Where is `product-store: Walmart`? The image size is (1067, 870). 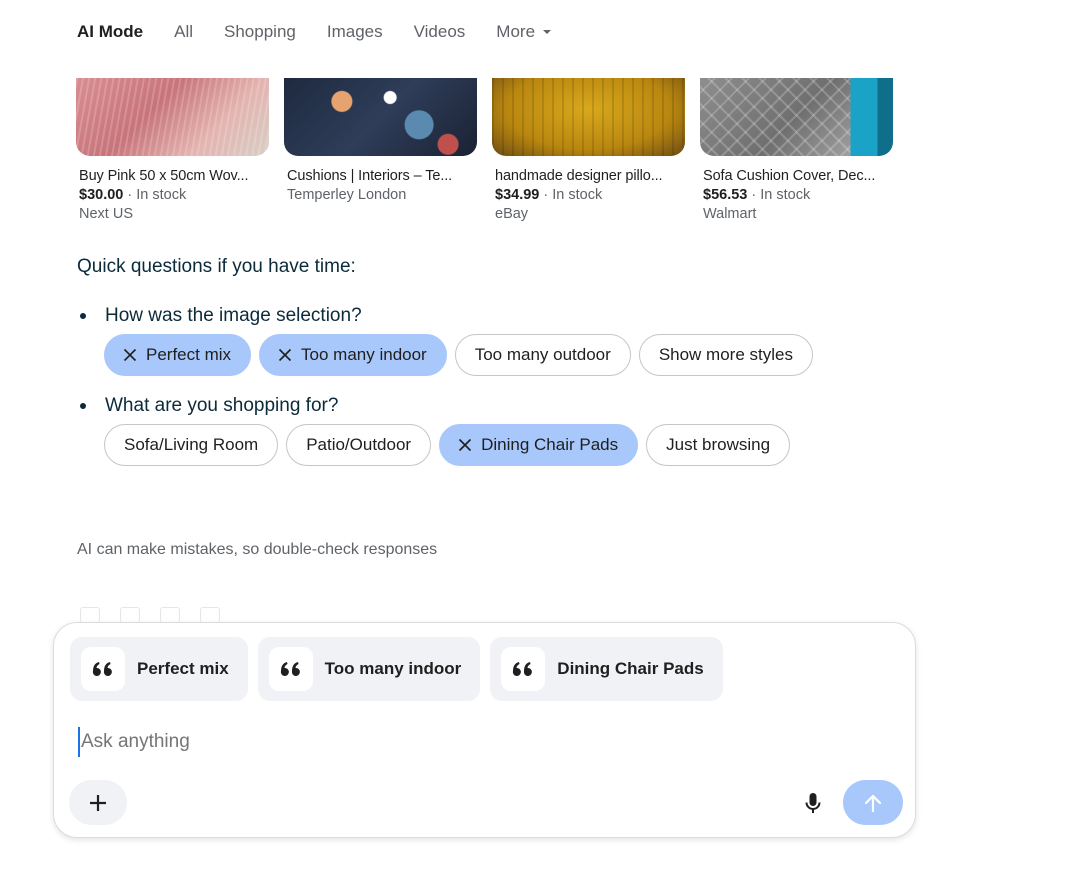
product-store: Walmart is located at coordinates (730, 214).